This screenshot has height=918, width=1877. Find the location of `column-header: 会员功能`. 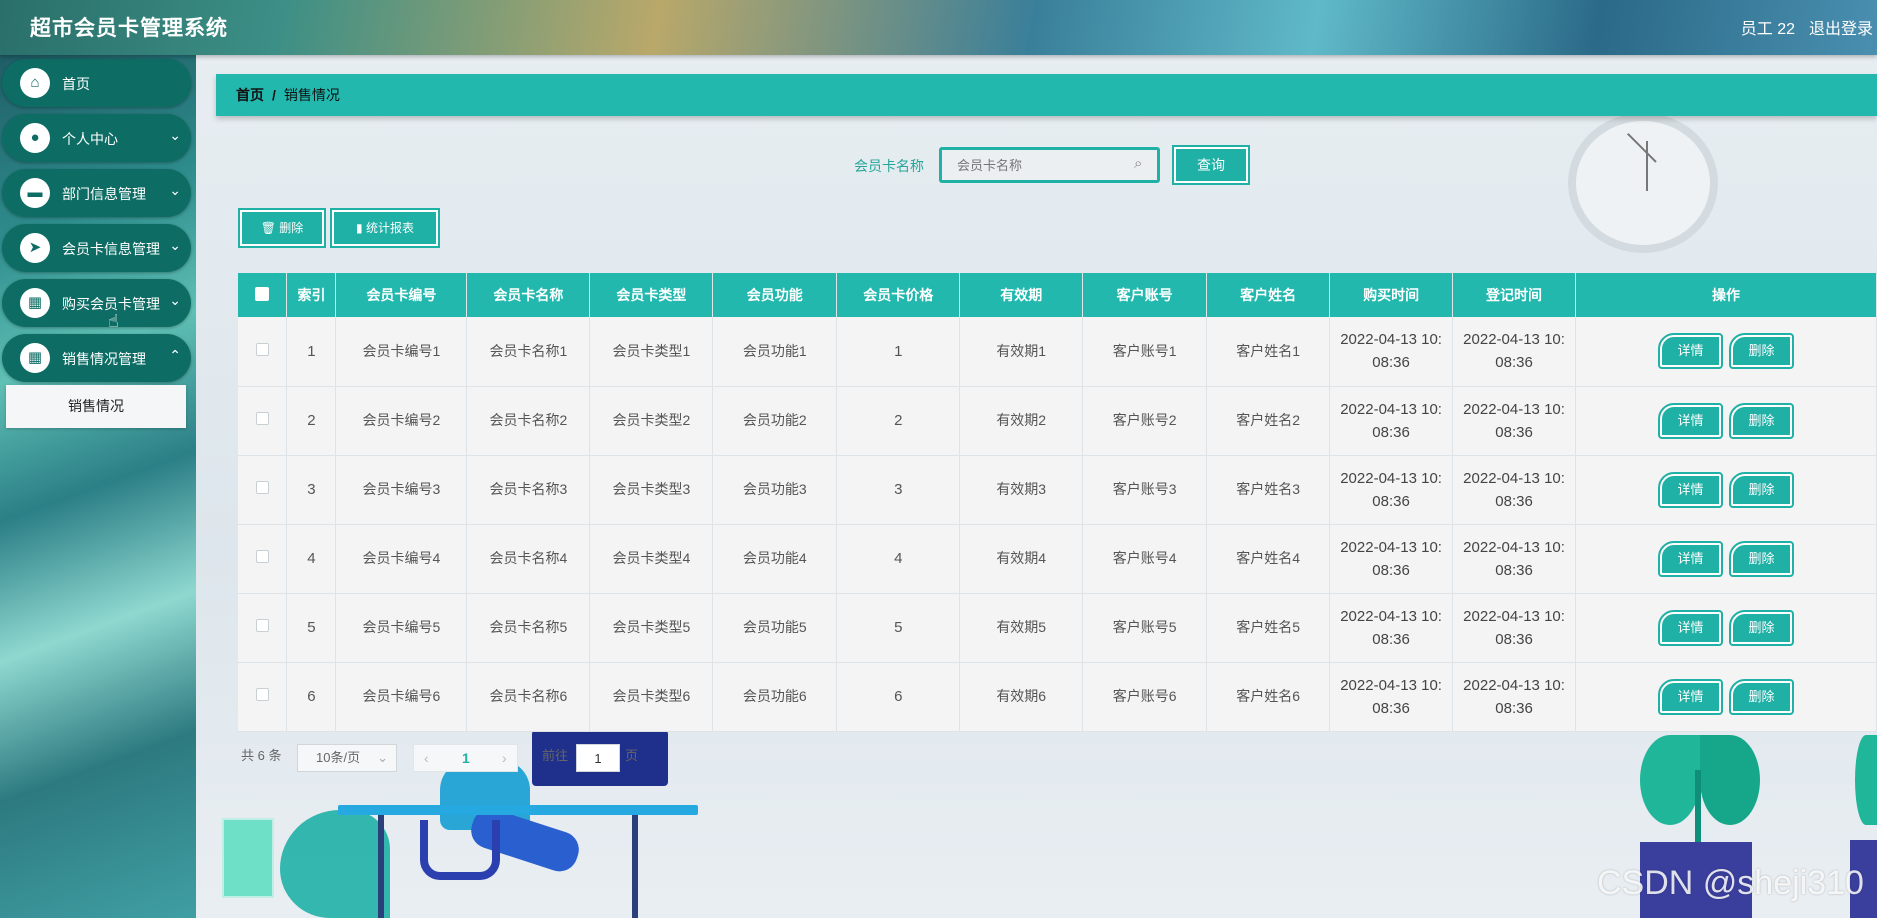

column-header: 会员功能 is located at coordinates (775, 295).